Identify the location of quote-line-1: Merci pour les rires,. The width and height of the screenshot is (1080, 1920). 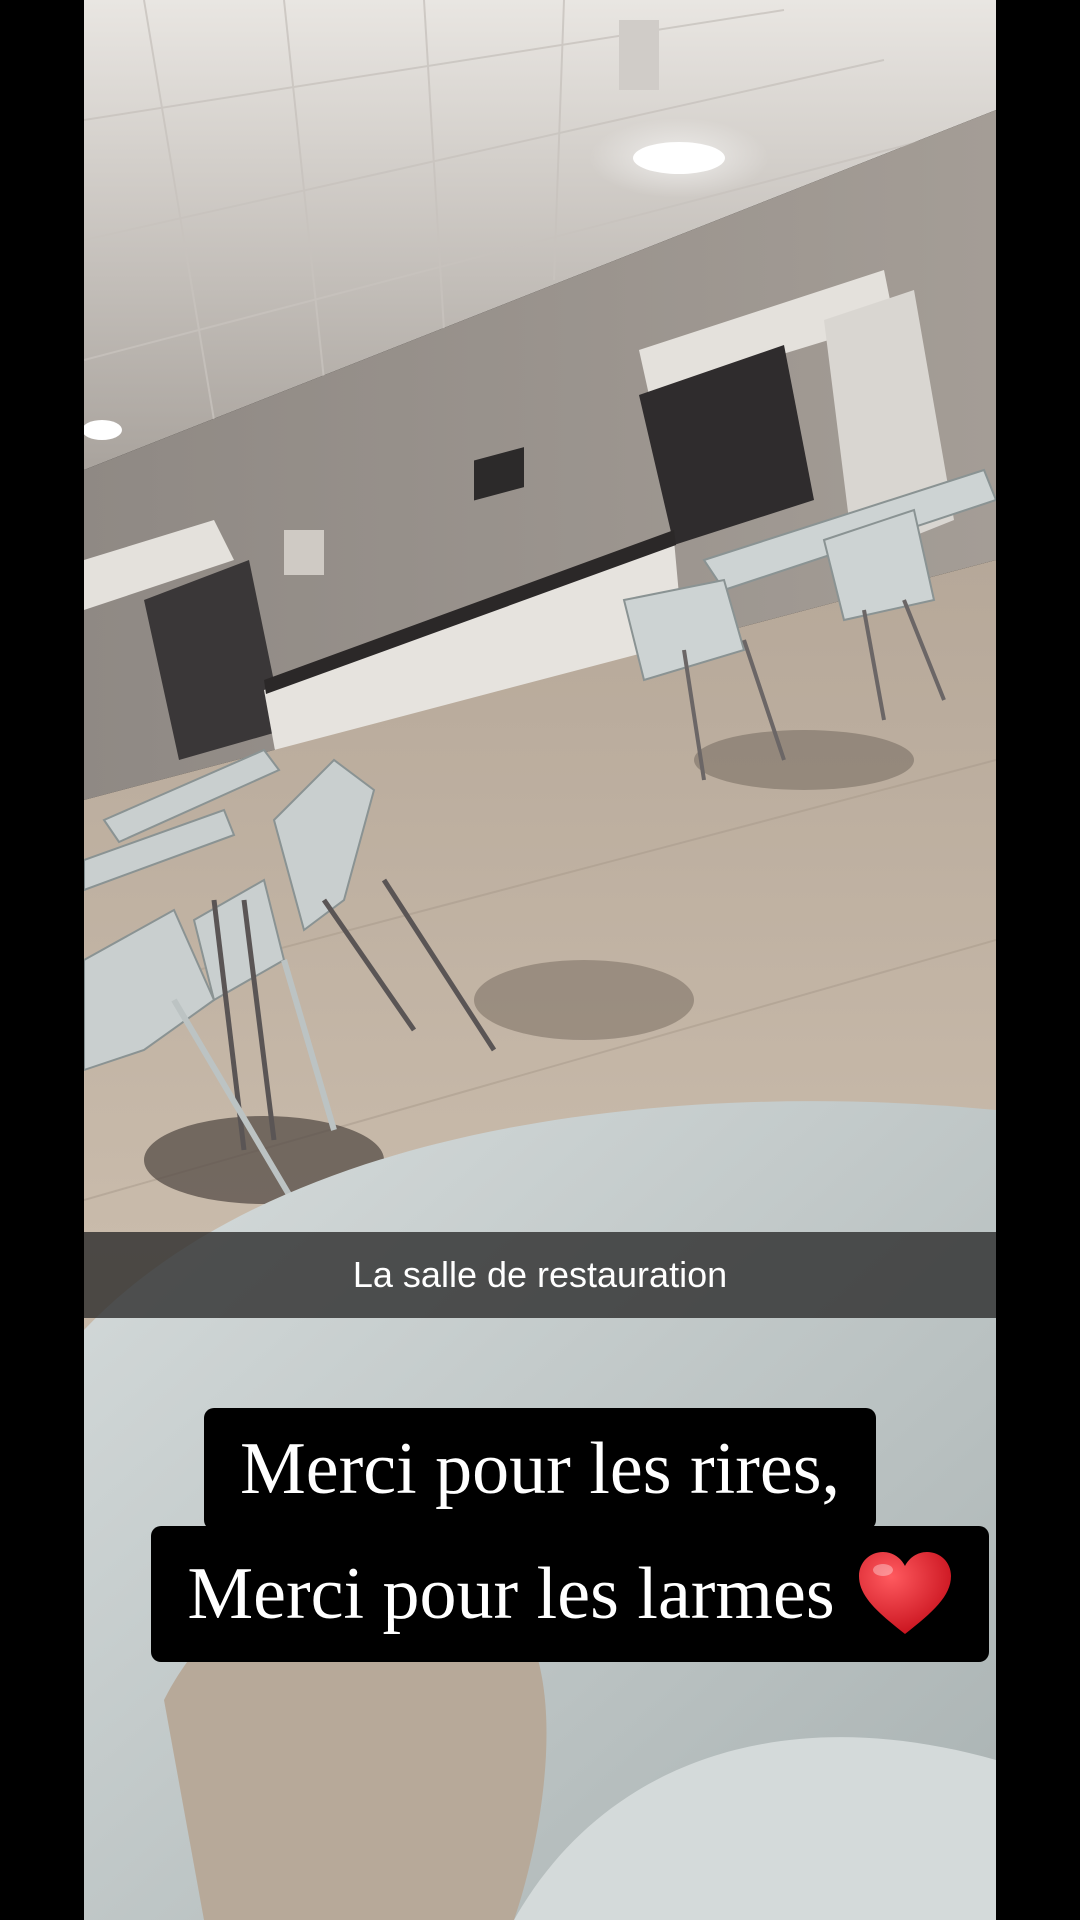
(540, 1469).